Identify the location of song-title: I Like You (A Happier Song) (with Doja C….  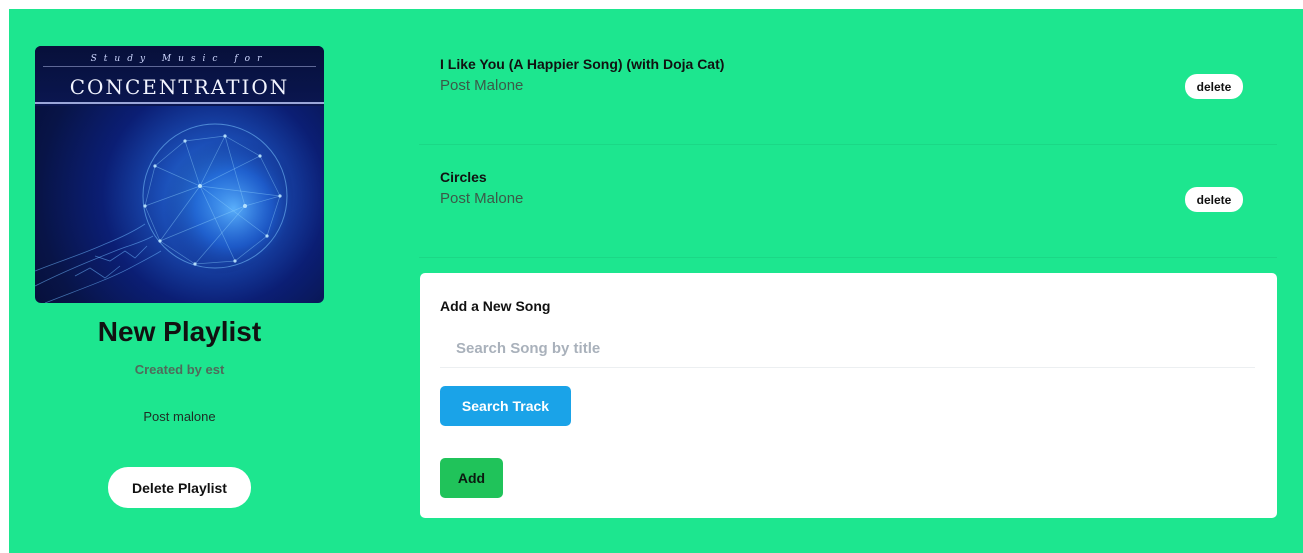
(582, 64).